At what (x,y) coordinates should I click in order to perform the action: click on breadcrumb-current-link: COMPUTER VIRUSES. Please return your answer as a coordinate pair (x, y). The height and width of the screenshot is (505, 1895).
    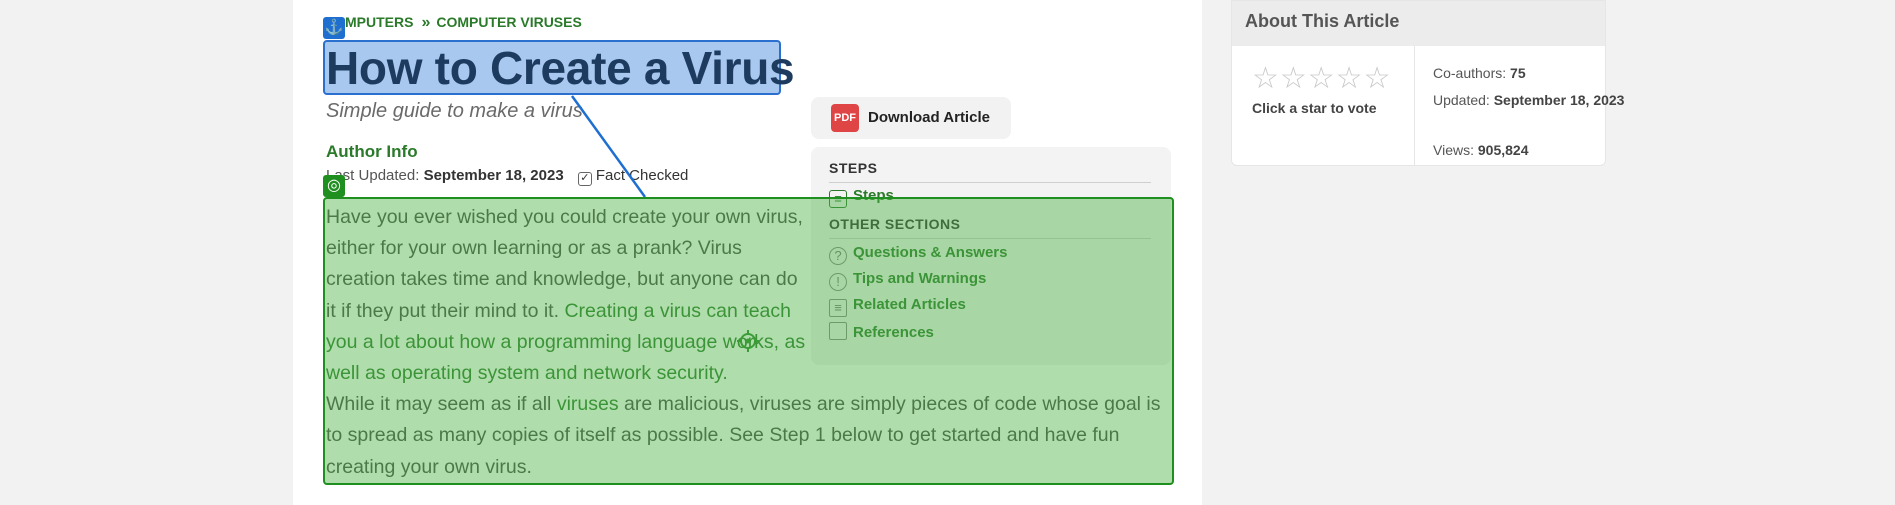
    Looking at the image, I should click on (508, 22).